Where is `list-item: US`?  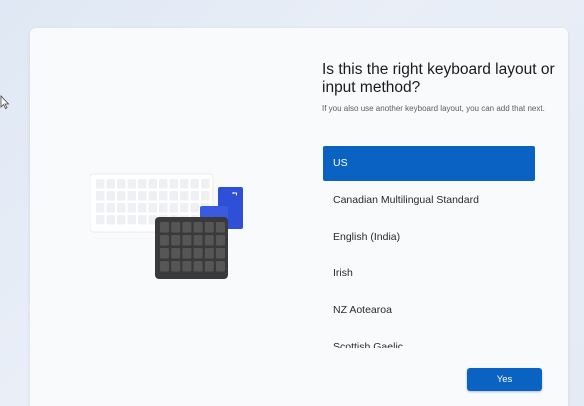 list-item: US is located at coordinates (429, 163).